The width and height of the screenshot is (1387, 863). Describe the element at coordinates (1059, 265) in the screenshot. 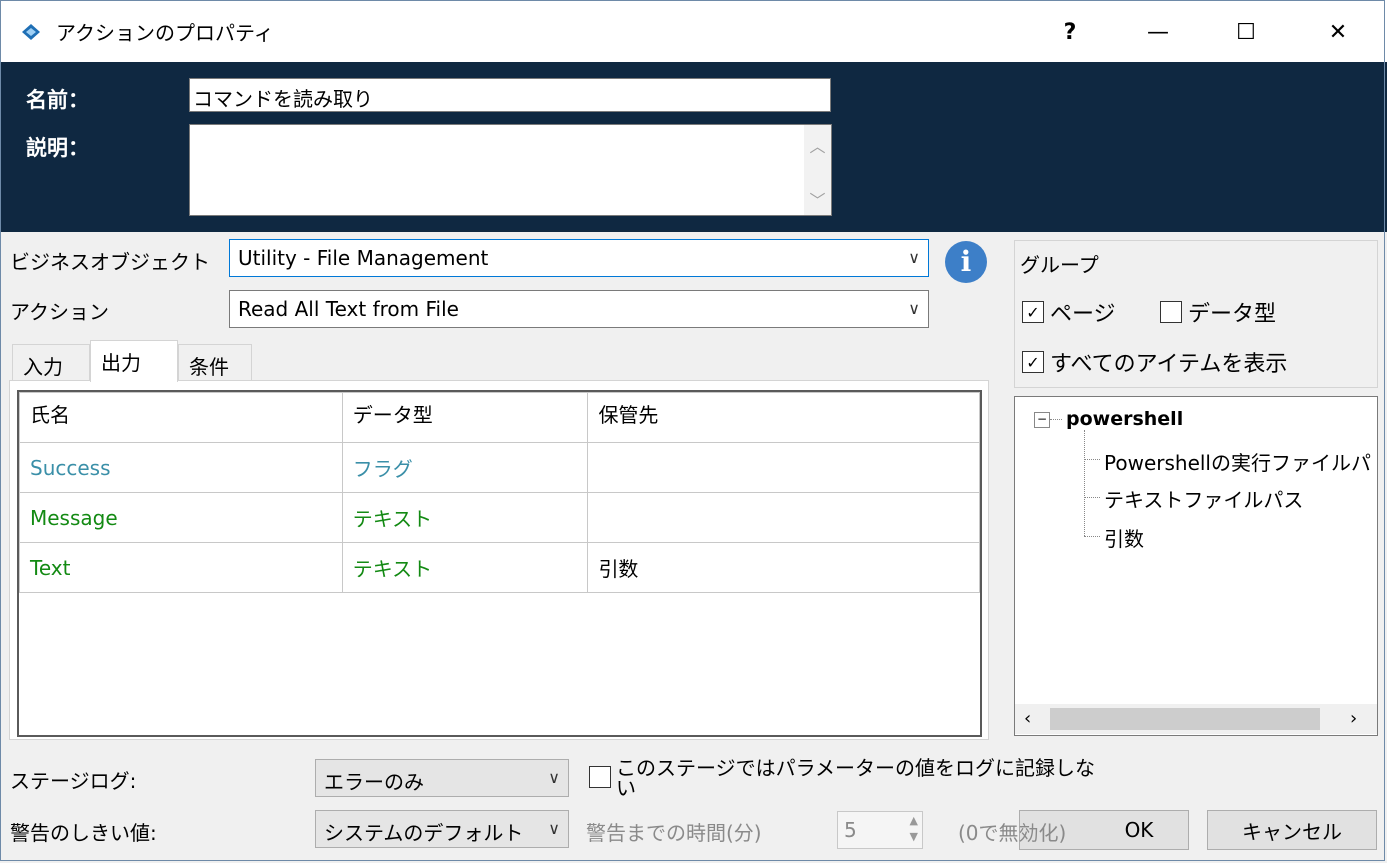

I see `group-title: グループ` at that location.